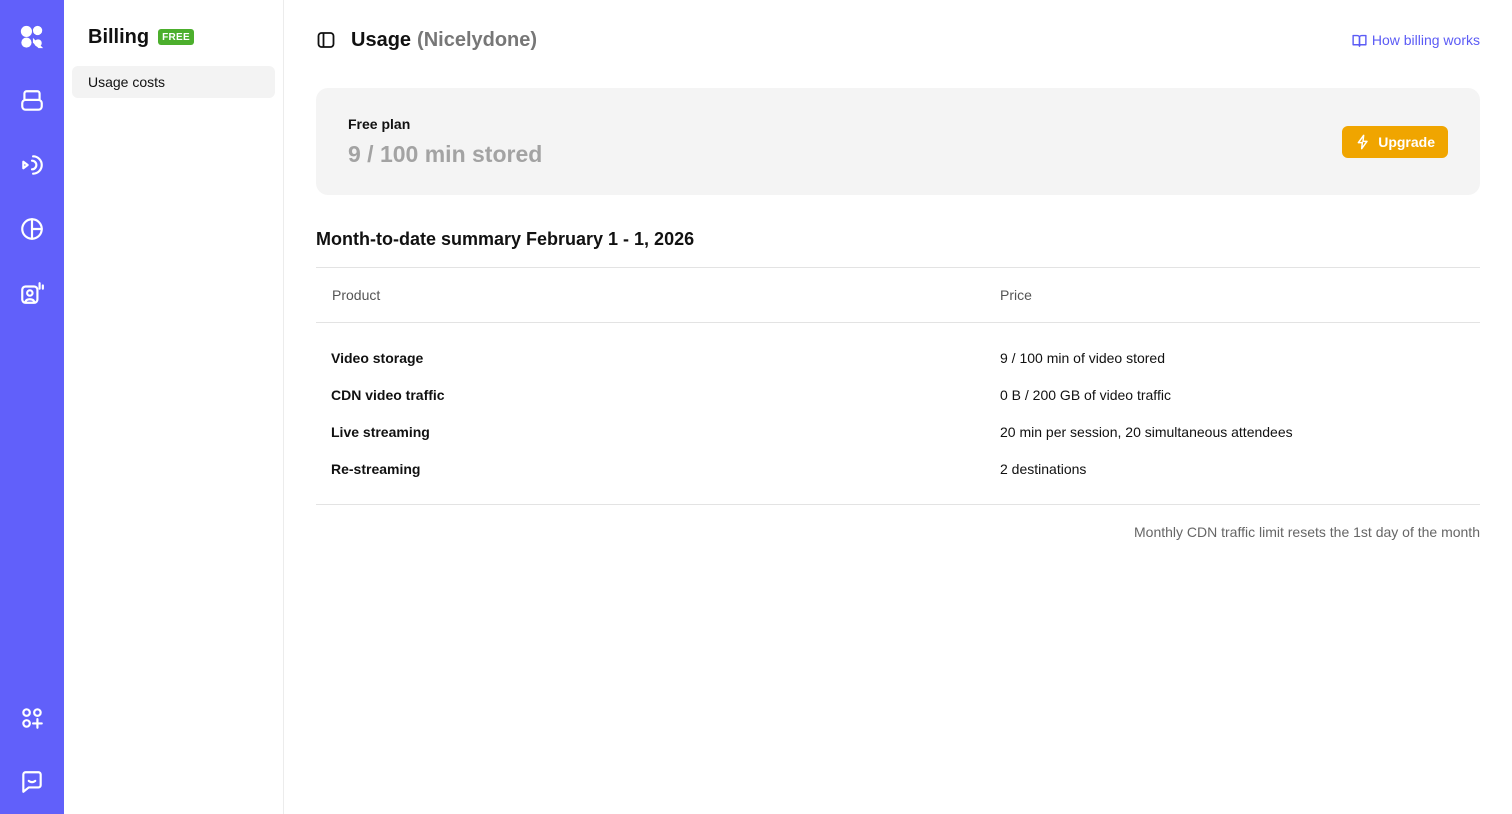  What do you see at coordinates (1362, 141) in the screenshot?
I see `lightning-icon` at bounding box center [1362, 141].